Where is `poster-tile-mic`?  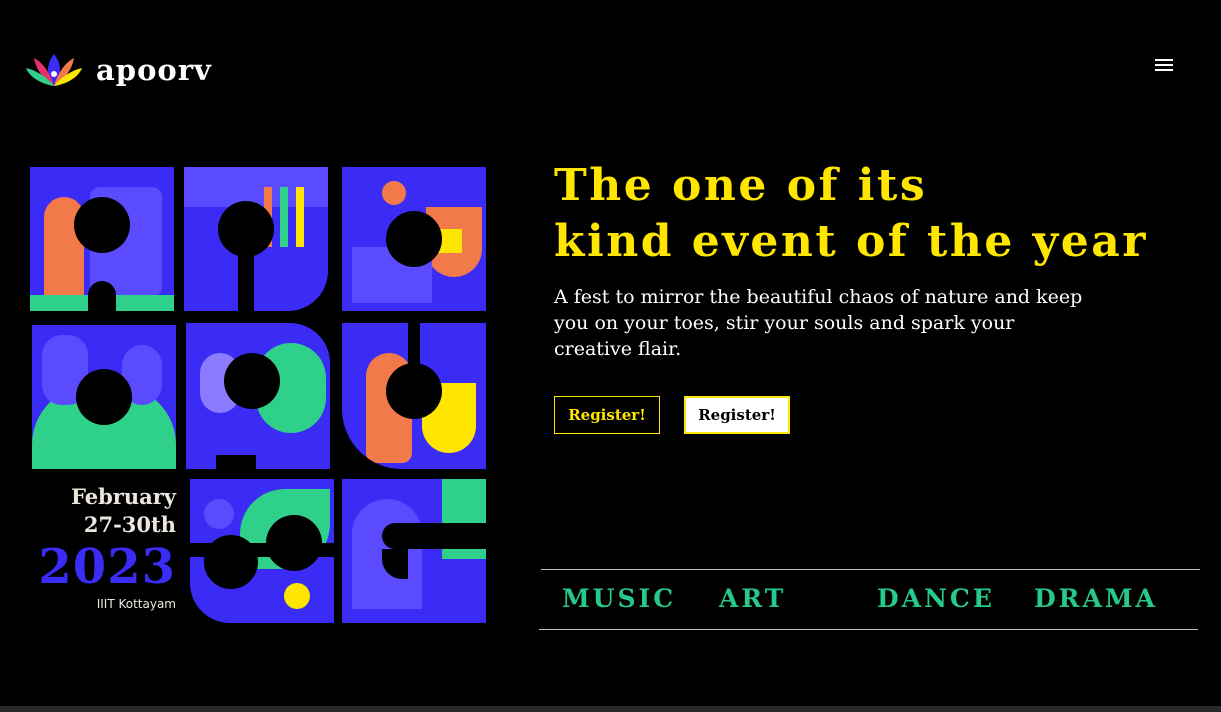 poster-tile-mic is located at coordinates (258, 396).